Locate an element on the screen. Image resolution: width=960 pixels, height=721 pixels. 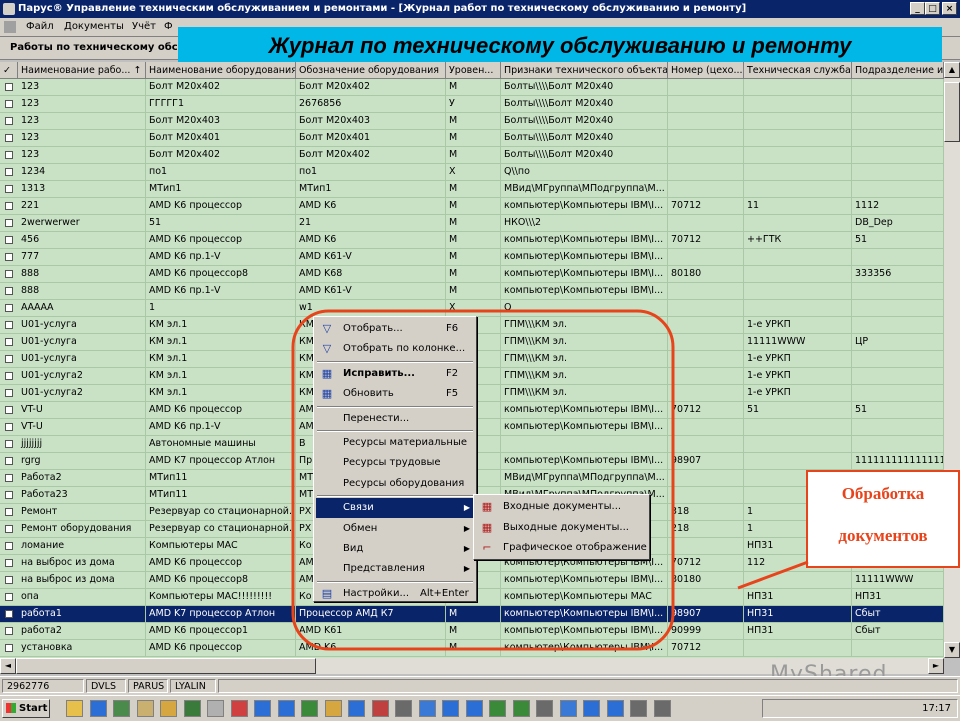
menu-functions: Ф is located at coordinates (168, 27).